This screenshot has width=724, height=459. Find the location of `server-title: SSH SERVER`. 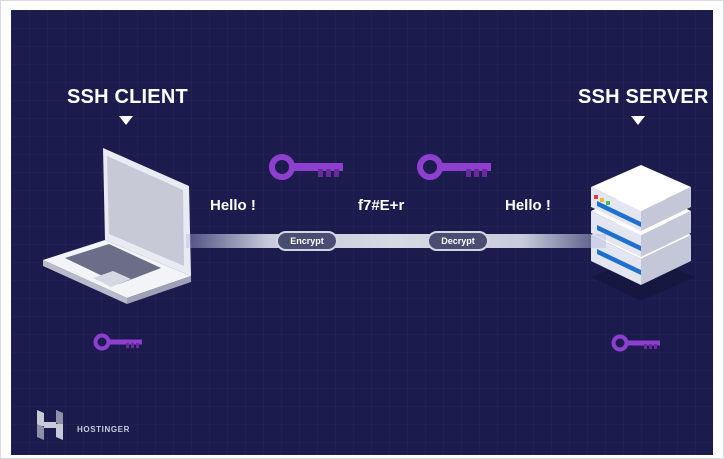

server-title: SSH SERVER is located at coordinates (643, 97).